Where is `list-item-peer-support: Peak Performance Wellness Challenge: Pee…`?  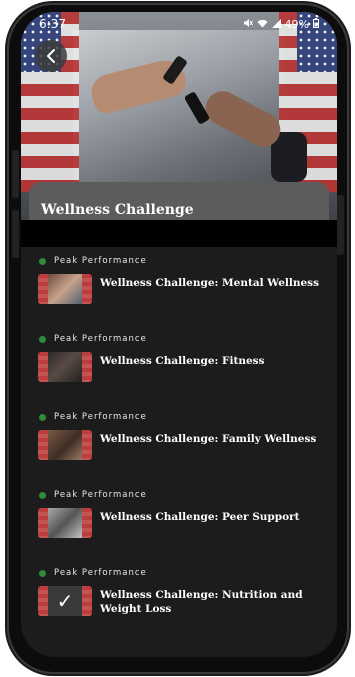
list-item-peer-support: Peak Performance Wellness Challenge: Pee… is located at coordinates (179, 525).